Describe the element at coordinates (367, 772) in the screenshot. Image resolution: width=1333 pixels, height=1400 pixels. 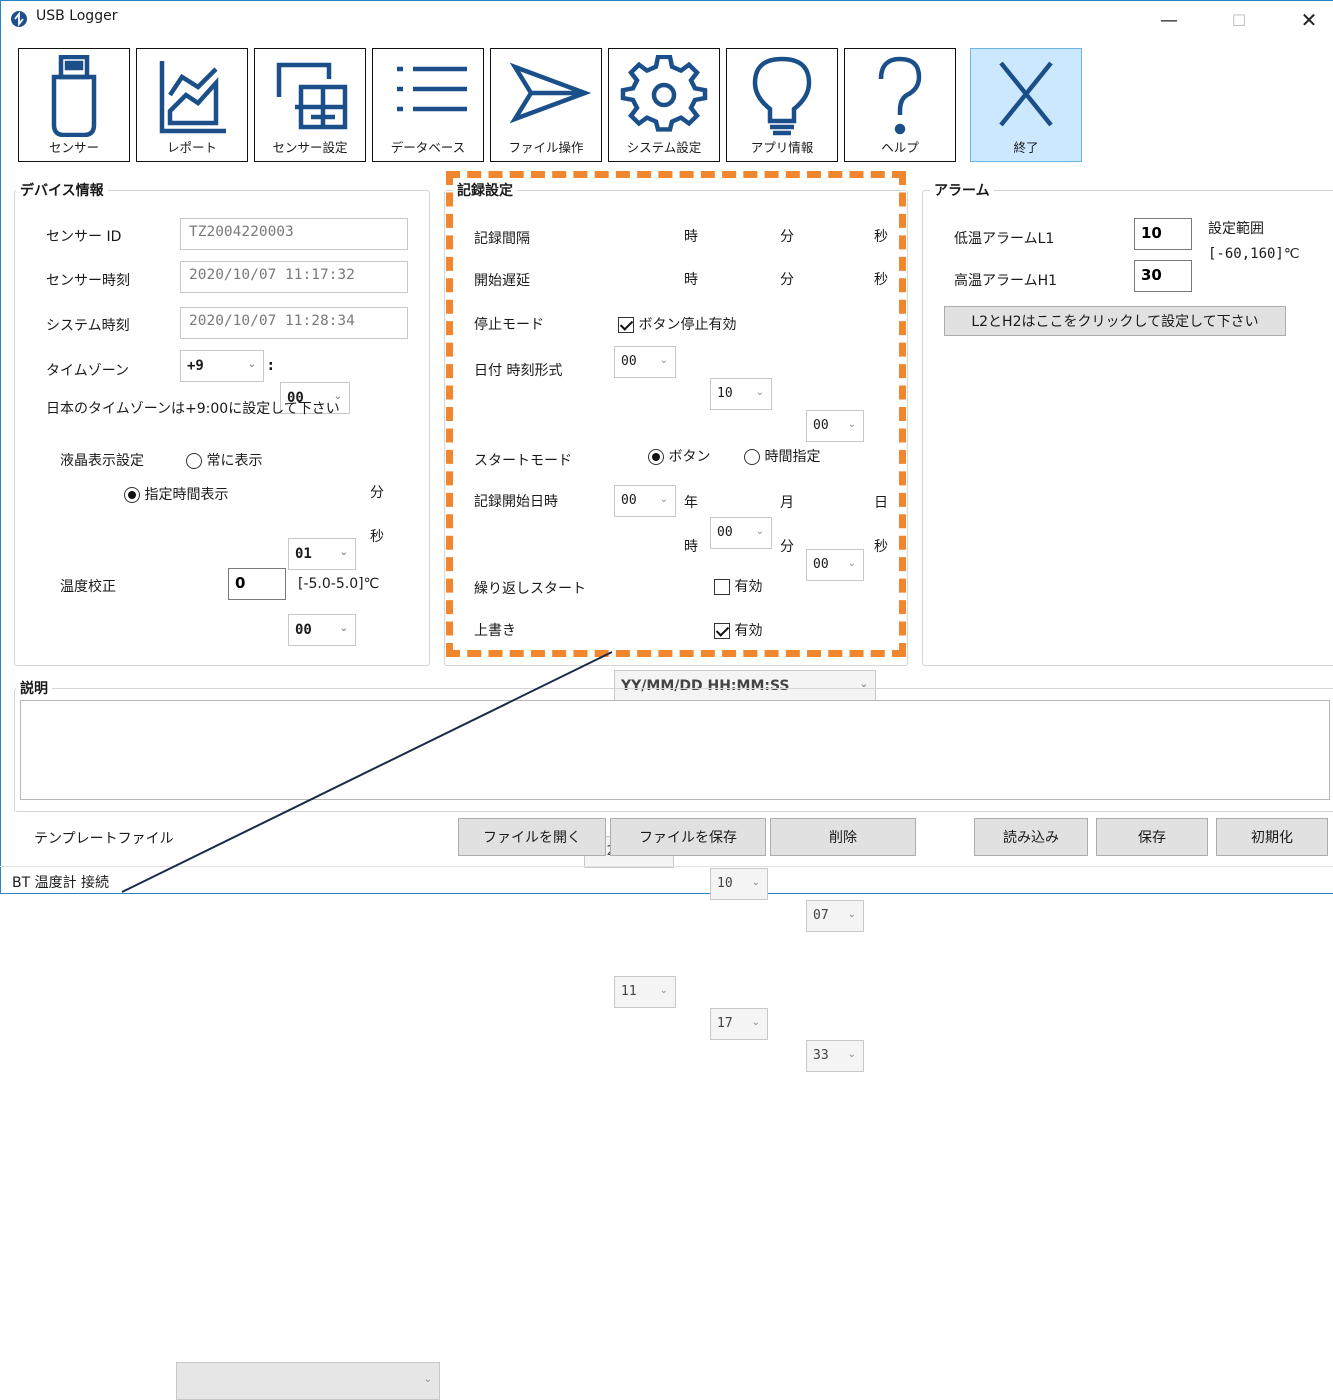
I see `annotation-pointer-line` at that location.